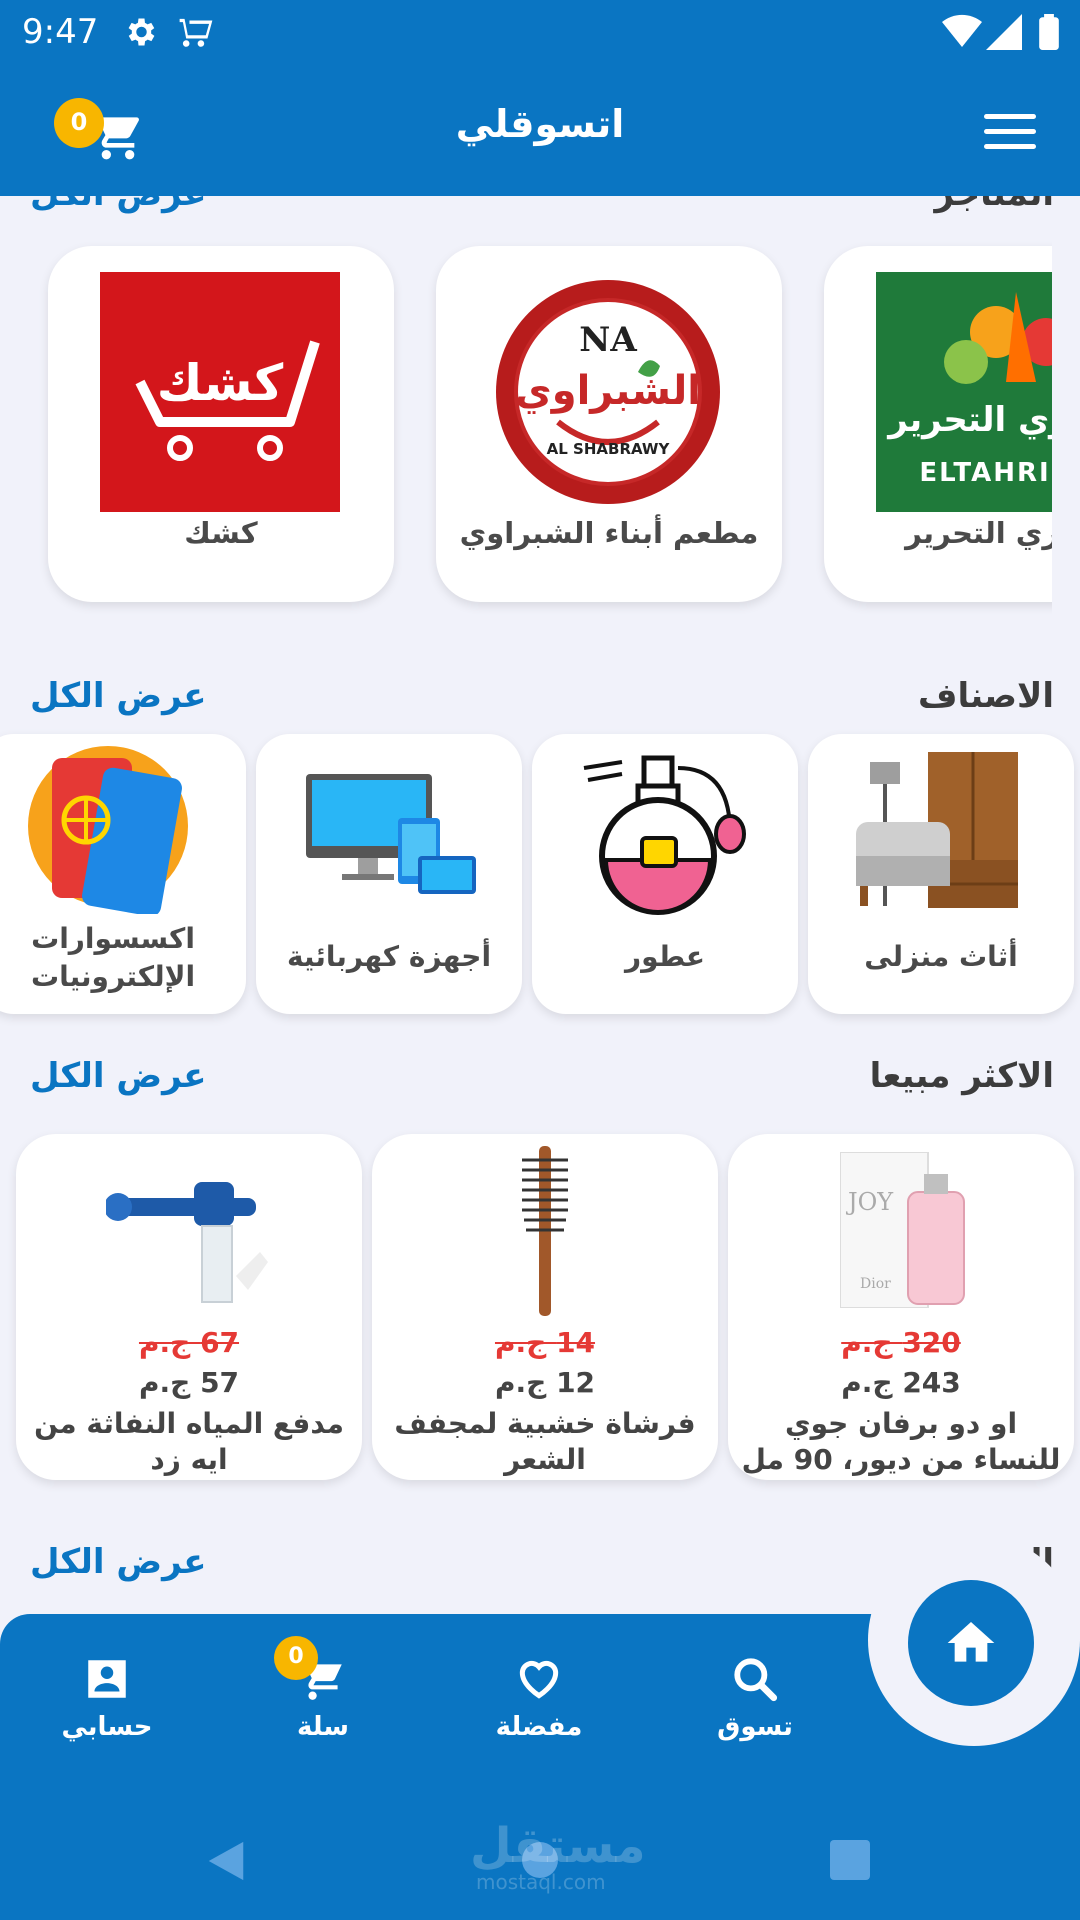 The image size is (1080, 1920). What do you see at coordinates (140, 34) in the screenshot?
I see `settings-gear-icon` at bounding box center [140, 34].